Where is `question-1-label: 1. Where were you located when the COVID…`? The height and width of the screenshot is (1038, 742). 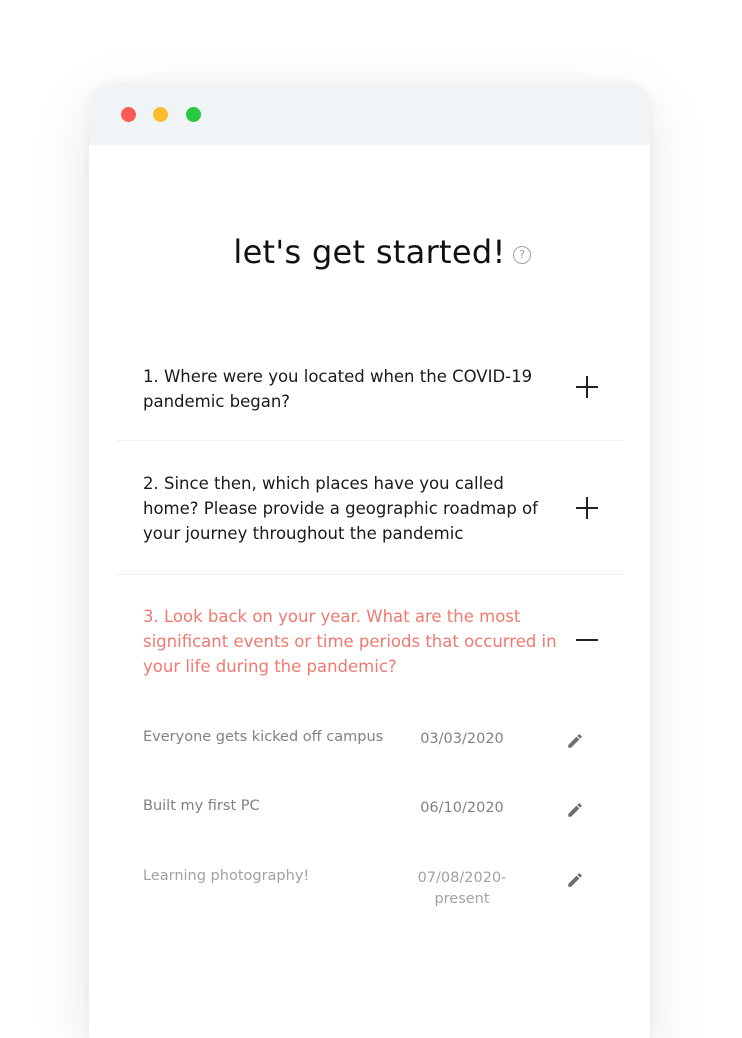 question-1-label: 1. Where were you located when the COVID… is located at coordinates (353, 389).